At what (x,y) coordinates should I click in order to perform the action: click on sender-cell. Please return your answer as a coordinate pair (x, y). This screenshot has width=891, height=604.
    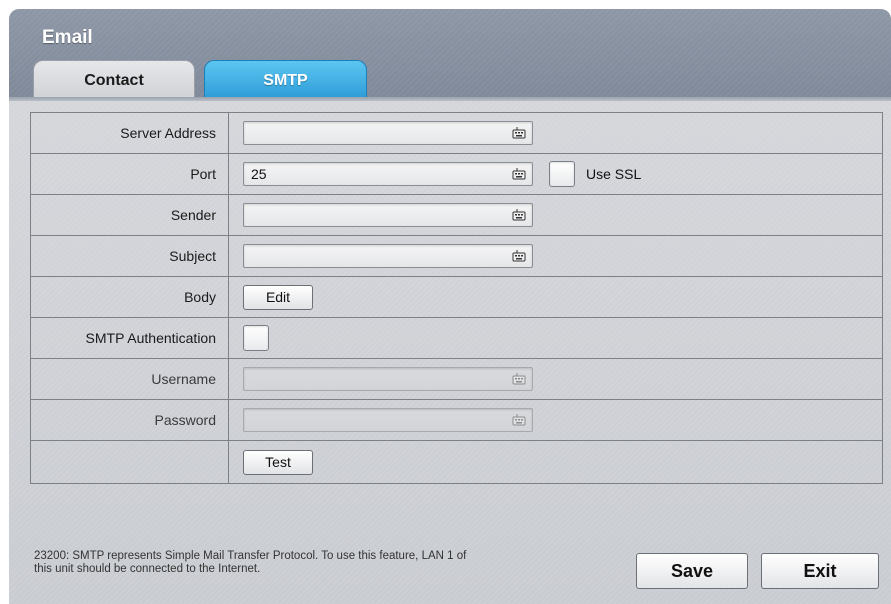
    Looking at the image, I should click on (555, 215).